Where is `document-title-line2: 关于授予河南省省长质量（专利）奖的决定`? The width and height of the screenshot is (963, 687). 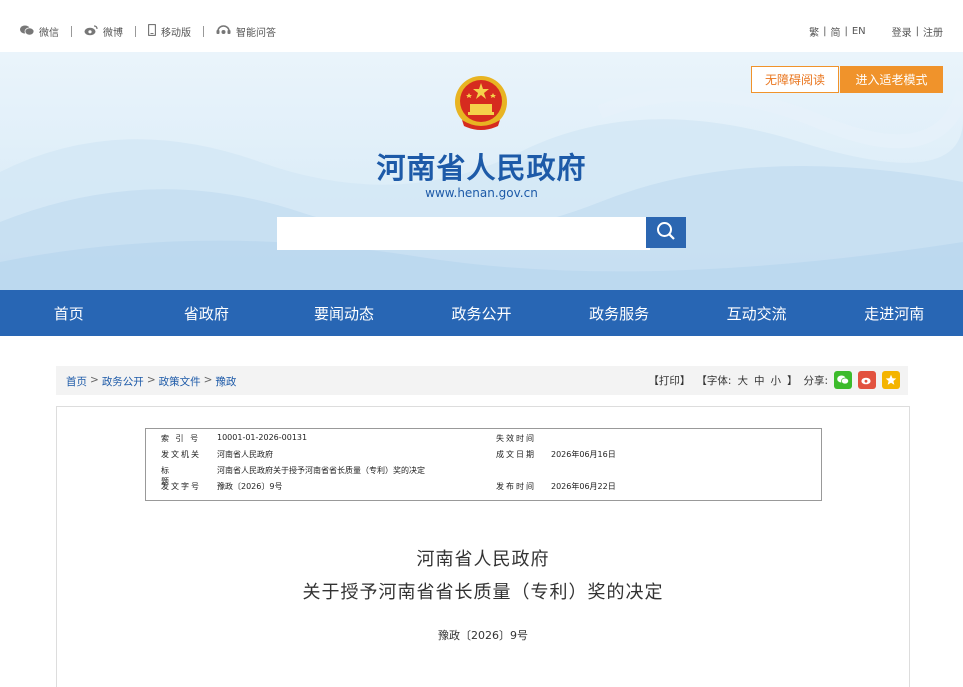
document-title-line2: 关于授予河南省省长质量（专利）奖的决定 is located at coordinates (483, 592).